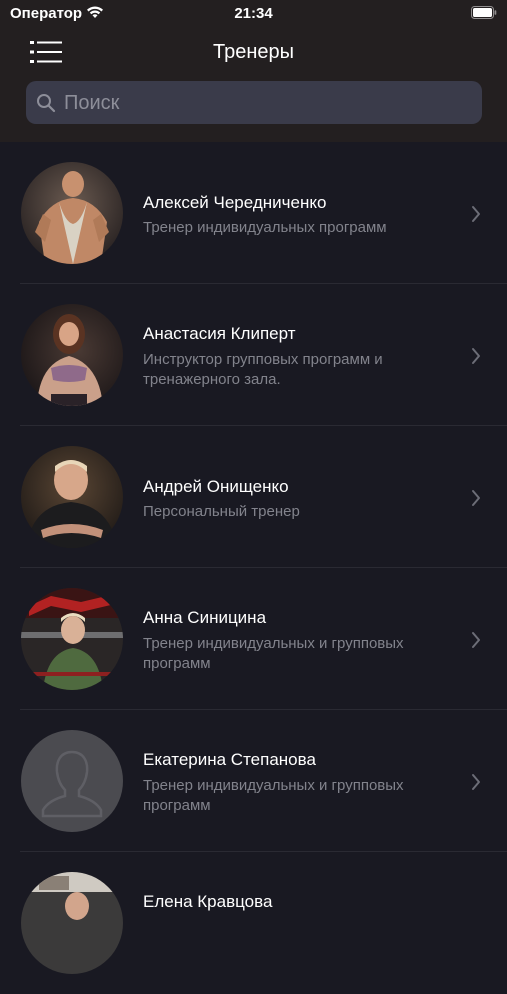 Image resolution: width=507 pixels, height=994 pixels. Describe the element at coordinates (221, 511) in the screenshot. I see `trainer-role: Персональный тренер` at that location.